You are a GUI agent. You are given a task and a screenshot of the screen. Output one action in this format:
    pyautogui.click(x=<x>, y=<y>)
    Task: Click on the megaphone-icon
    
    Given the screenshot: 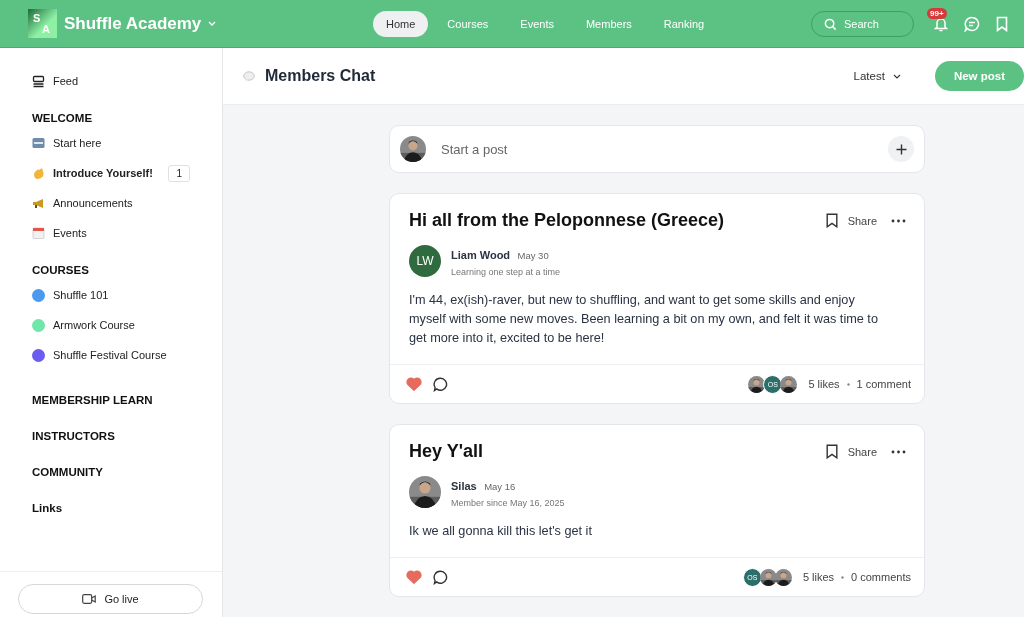 What is the action you would take?
    pyautogui.click(x=38, y=203)
    